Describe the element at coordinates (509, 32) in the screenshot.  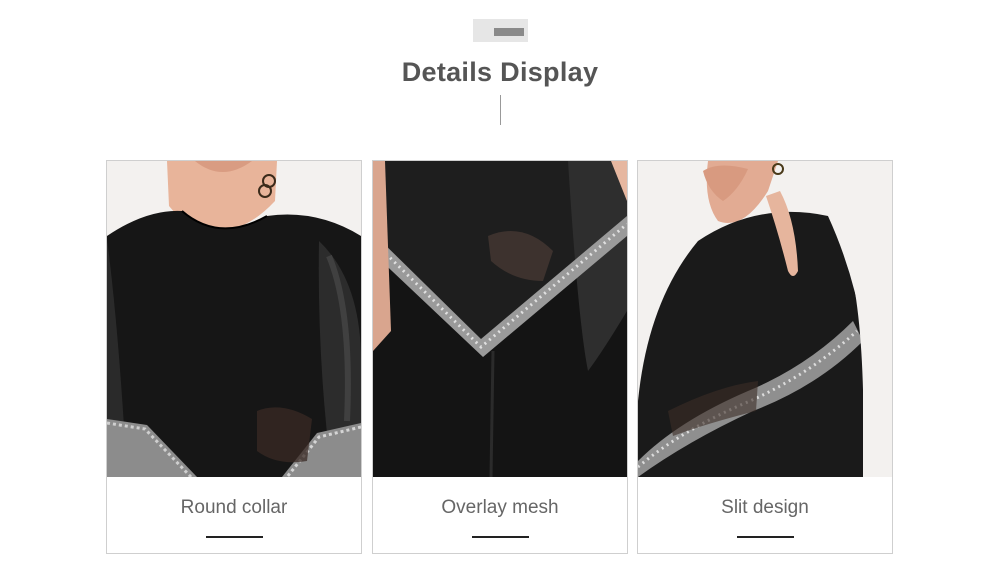
I see `badge-bar` at that location.